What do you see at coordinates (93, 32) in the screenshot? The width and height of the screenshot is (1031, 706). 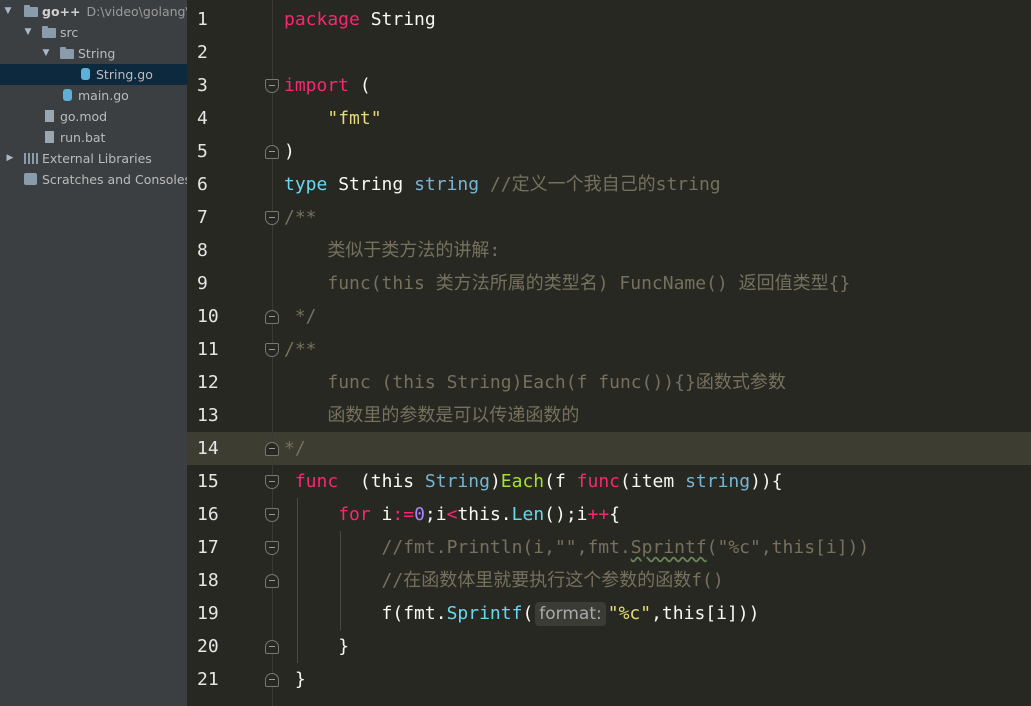 I see `tree-item-src: ▼ src` at bounding box center [93, 32].